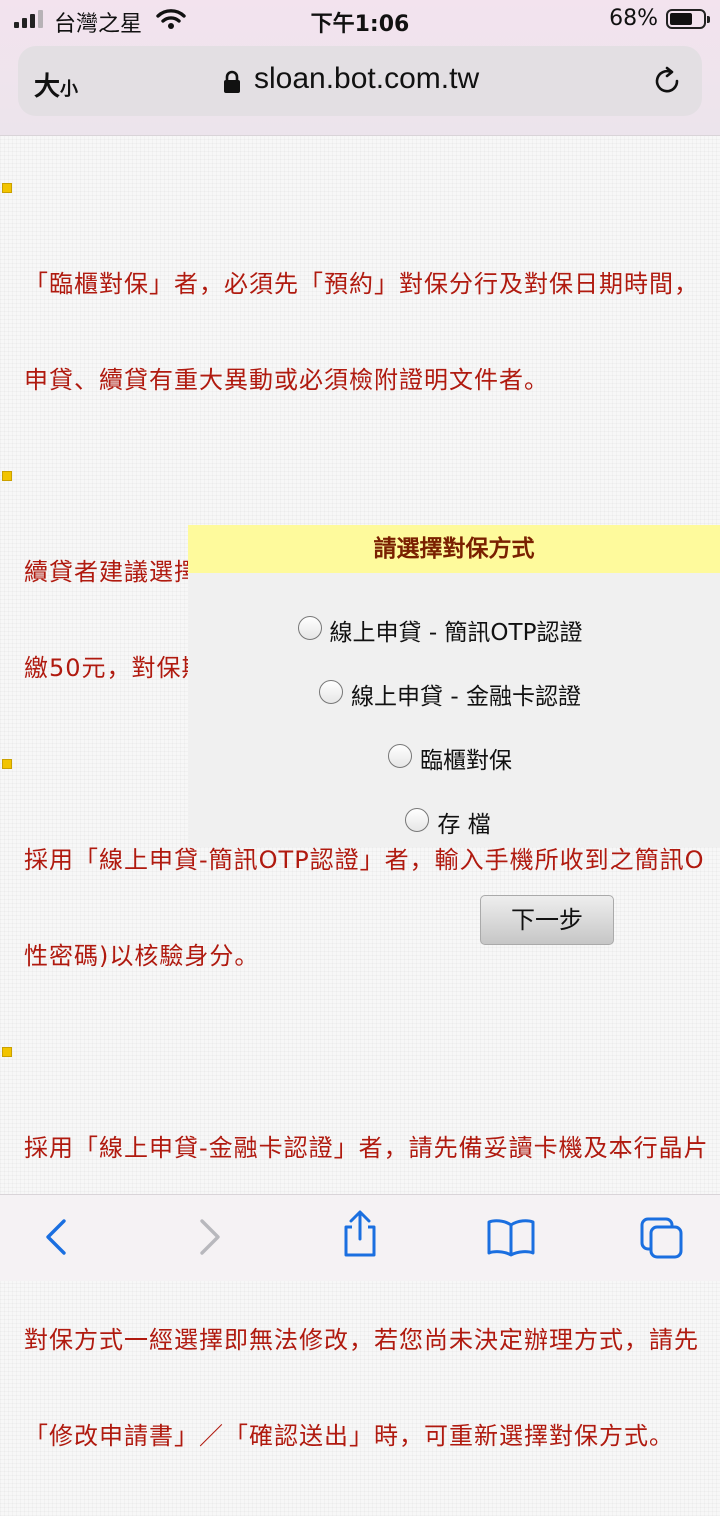  Describe the element at coordinates (463, 825) in the screenshot. I see `option-label: 存 檔` at that location.